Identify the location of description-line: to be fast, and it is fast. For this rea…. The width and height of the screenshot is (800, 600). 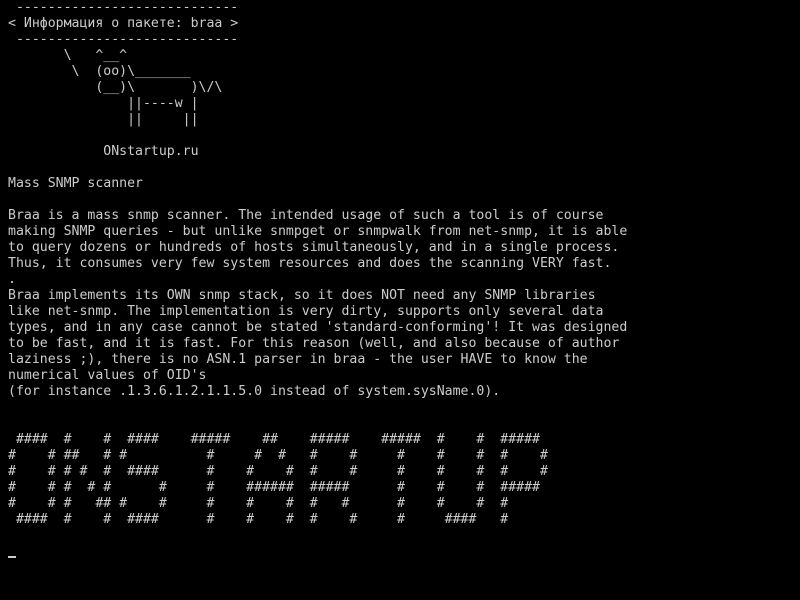
(314, 343).